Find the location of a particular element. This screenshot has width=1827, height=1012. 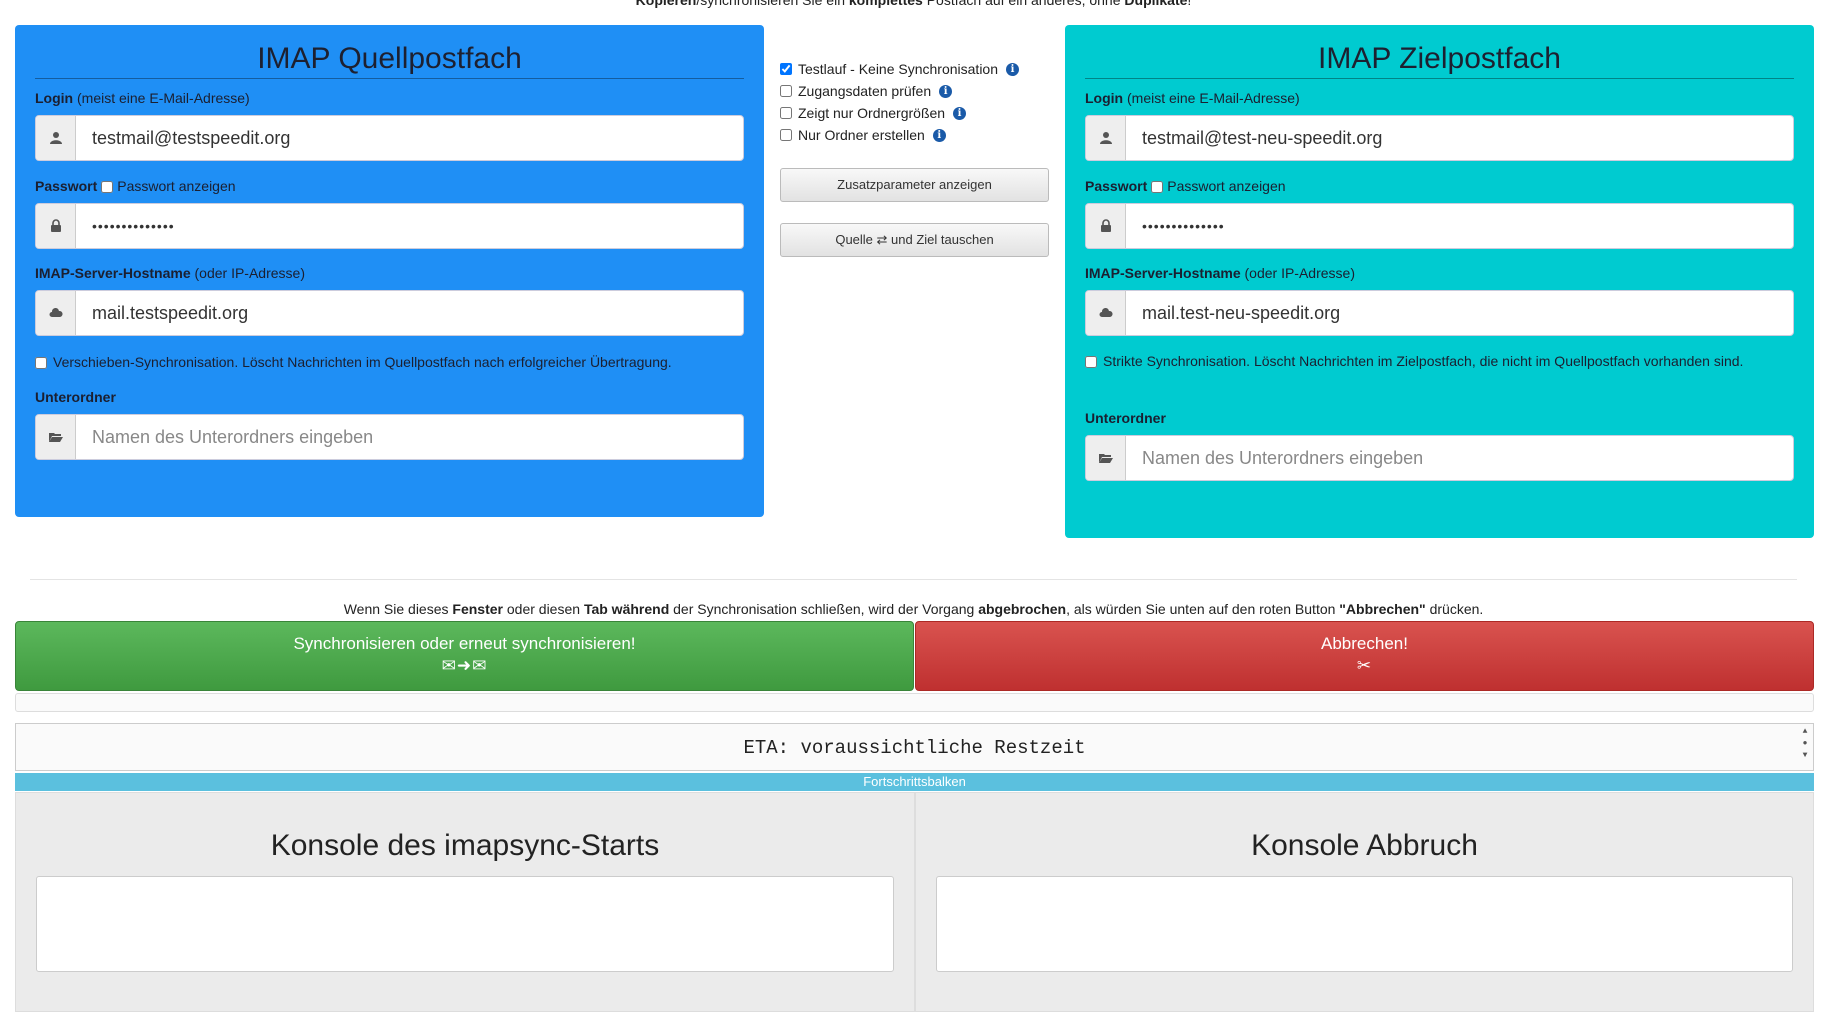

target-password-group is located at coordinates (1439, 226).